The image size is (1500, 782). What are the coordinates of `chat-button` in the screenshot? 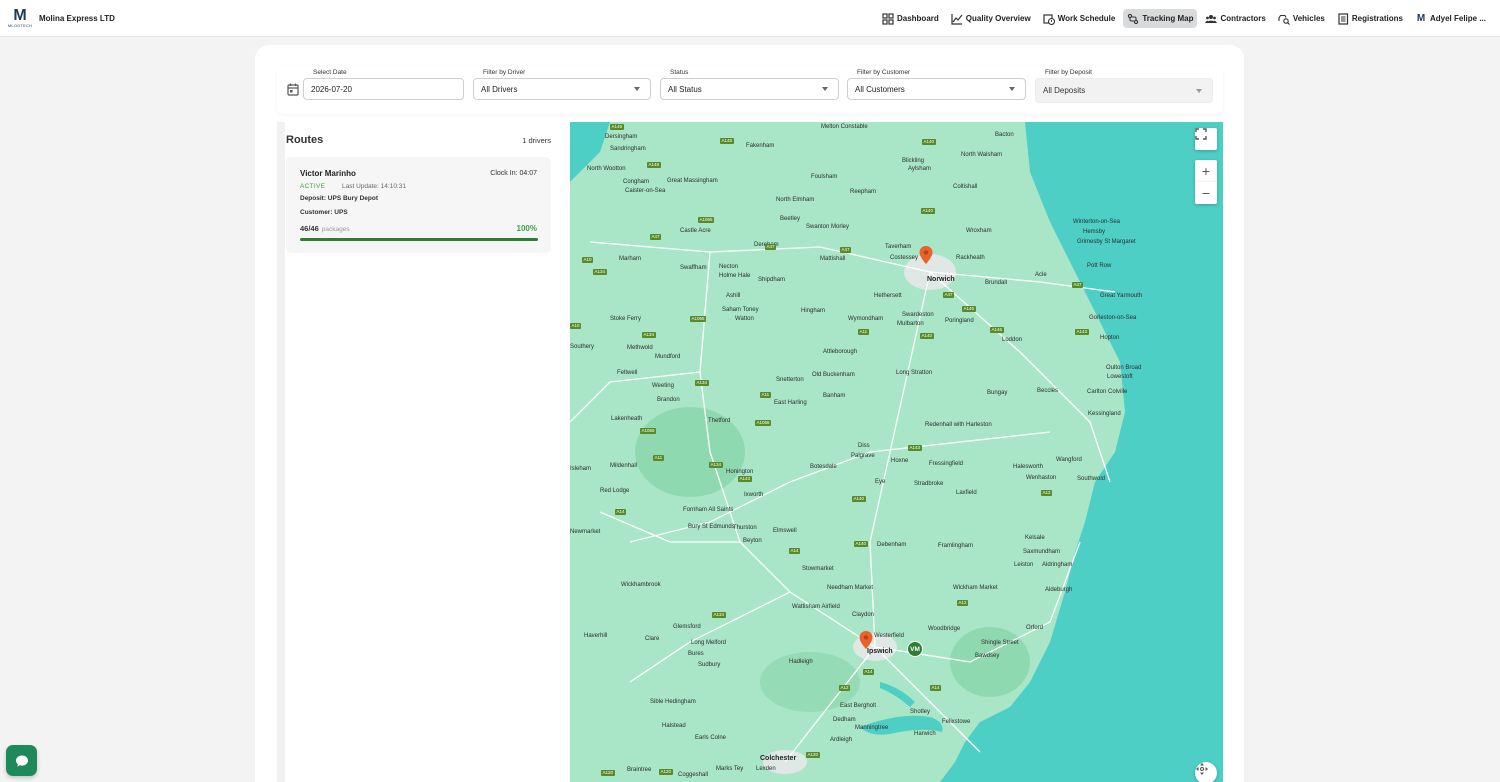 It's located at (21, 760).